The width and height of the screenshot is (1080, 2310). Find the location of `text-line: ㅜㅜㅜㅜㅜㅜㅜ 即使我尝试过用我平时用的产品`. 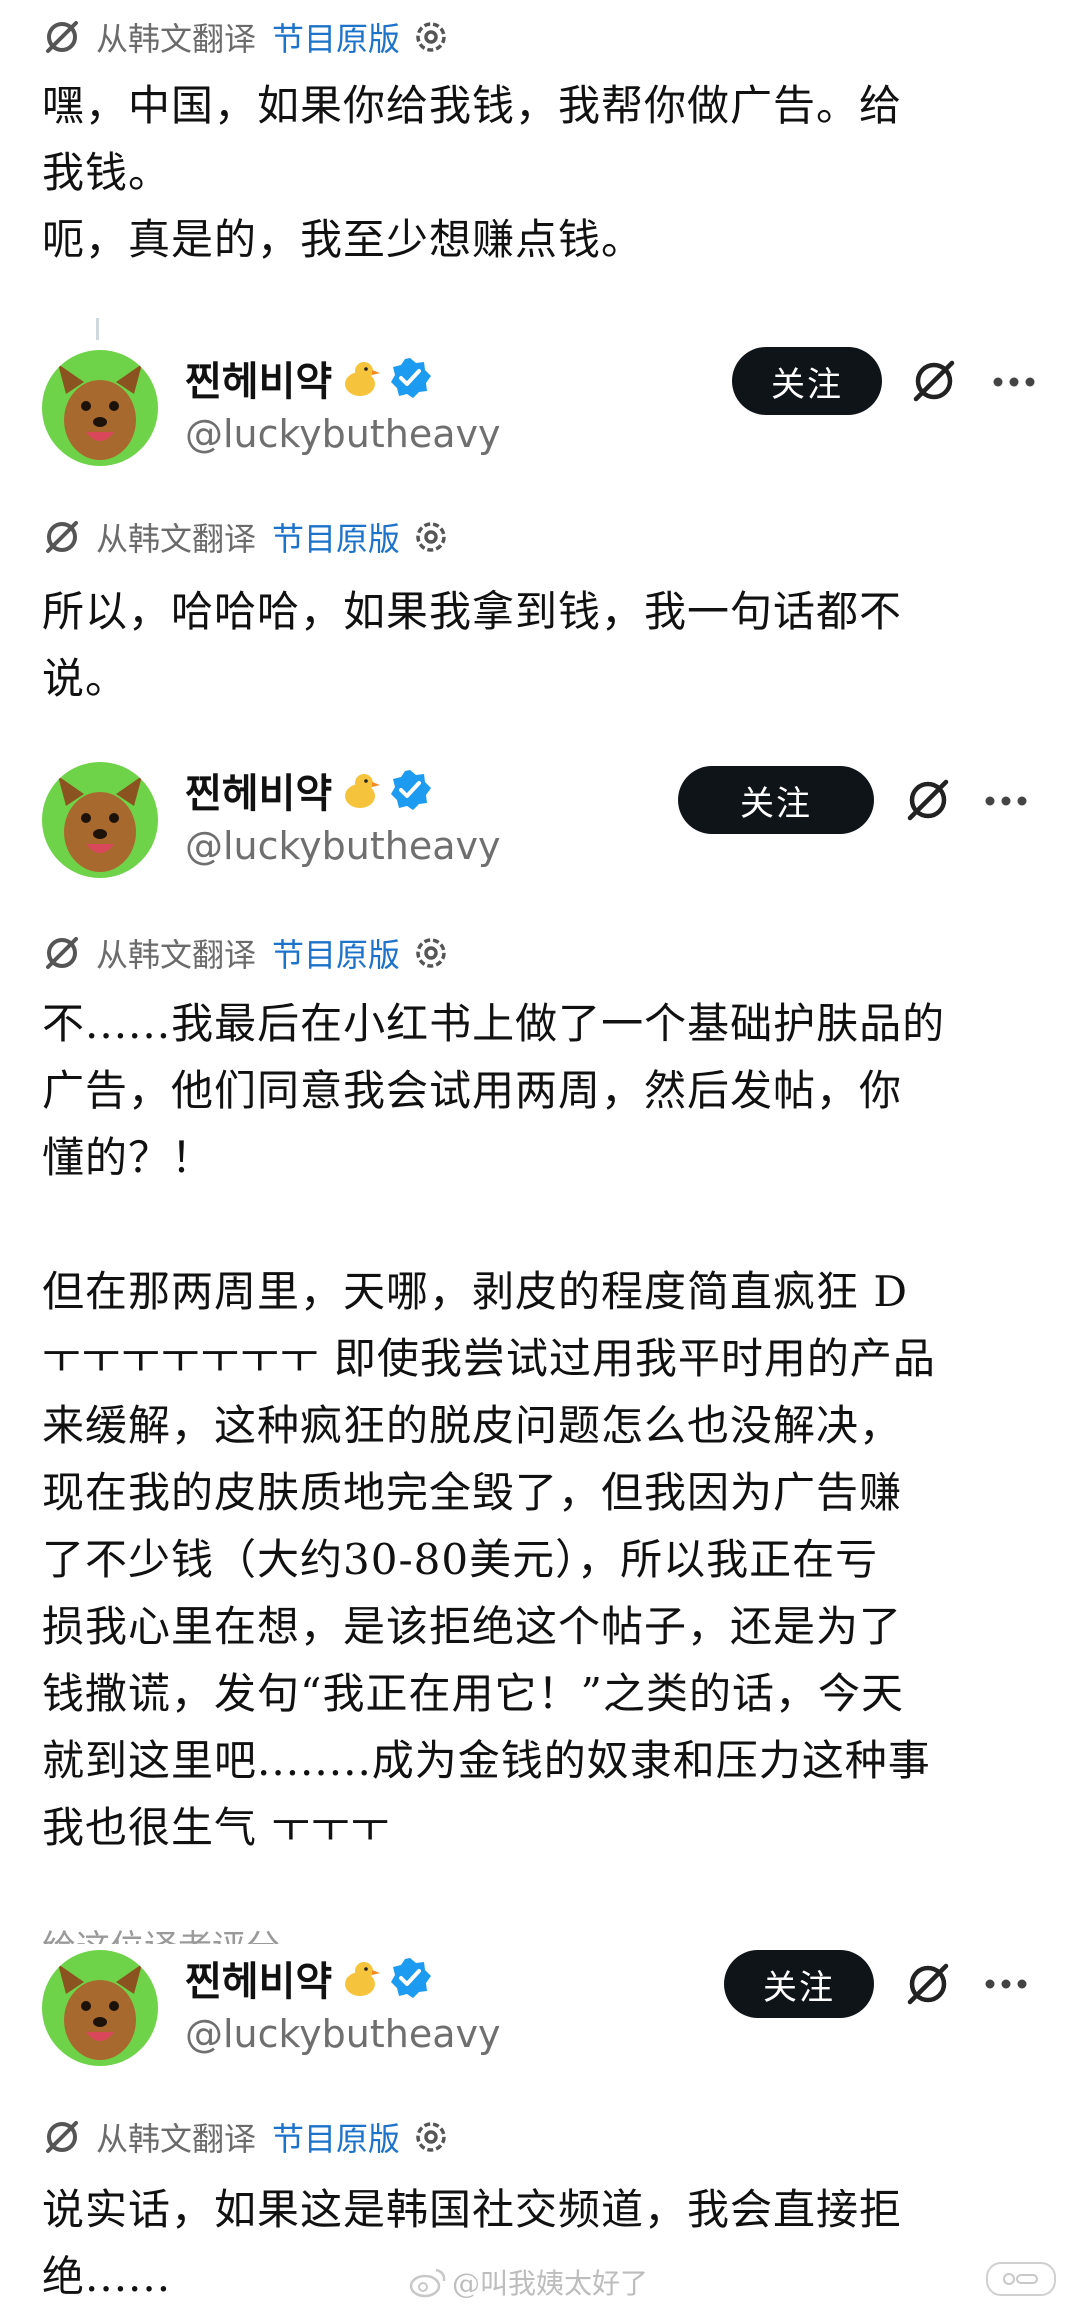

text-line: ㅜㅜㅜㅜㅜㅜㅜ 即使我尝试过用我平时用的产品 is located at coordinates (489, 1358).